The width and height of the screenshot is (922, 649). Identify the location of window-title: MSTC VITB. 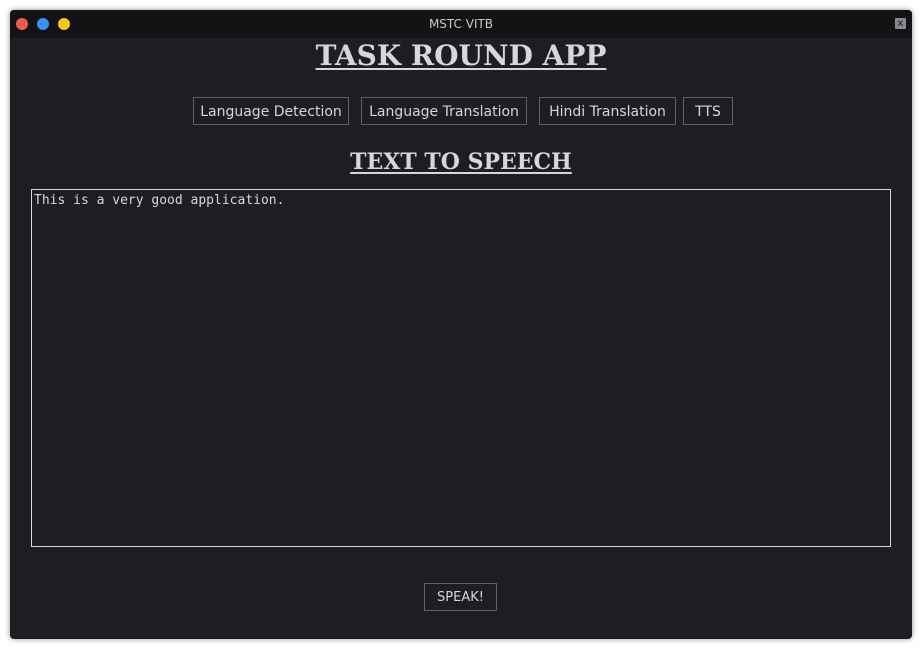
(461, 24).